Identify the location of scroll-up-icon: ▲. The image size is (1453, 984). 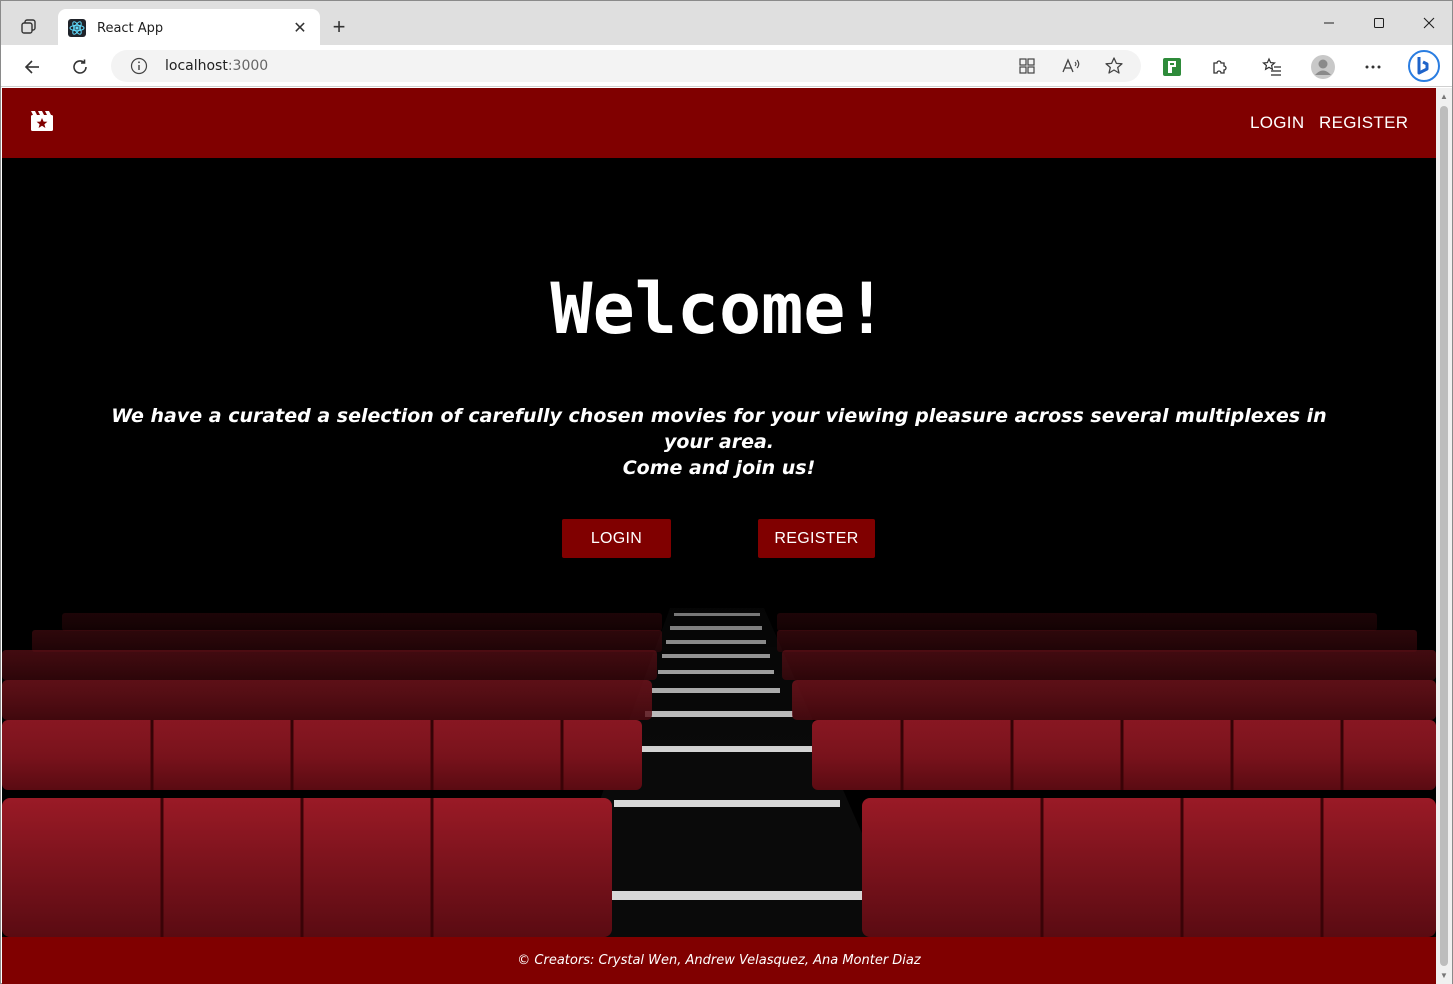
(1444, 96).